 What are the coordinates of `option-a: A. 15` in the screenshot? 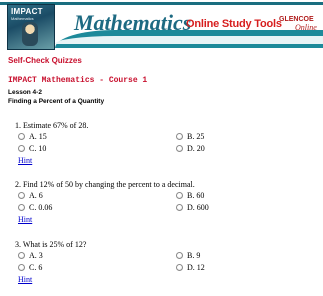 It's located at (32, 136).